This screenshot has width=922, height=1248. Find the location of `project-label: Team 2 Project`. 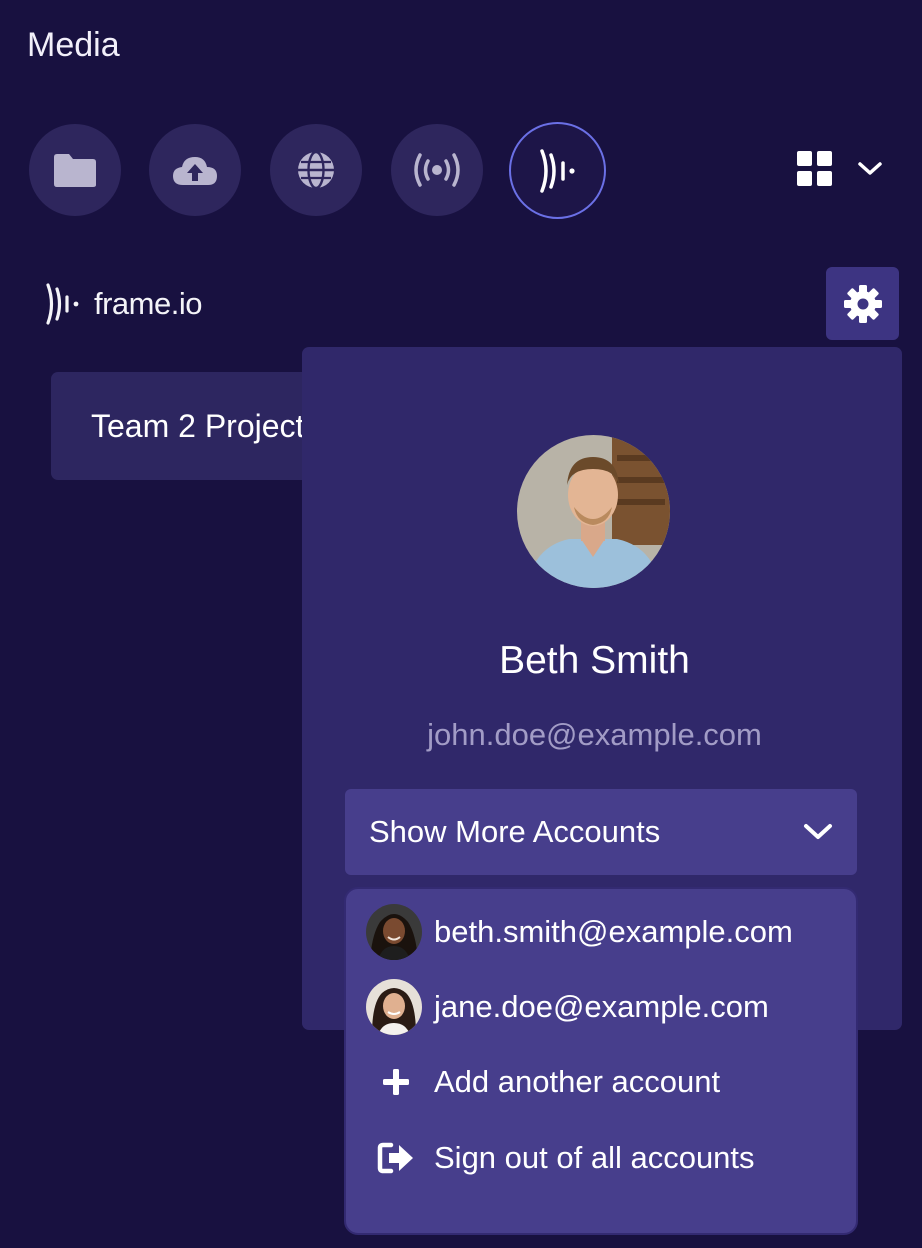

project-label: Team 2 Project is located at coordinates (198, 426).